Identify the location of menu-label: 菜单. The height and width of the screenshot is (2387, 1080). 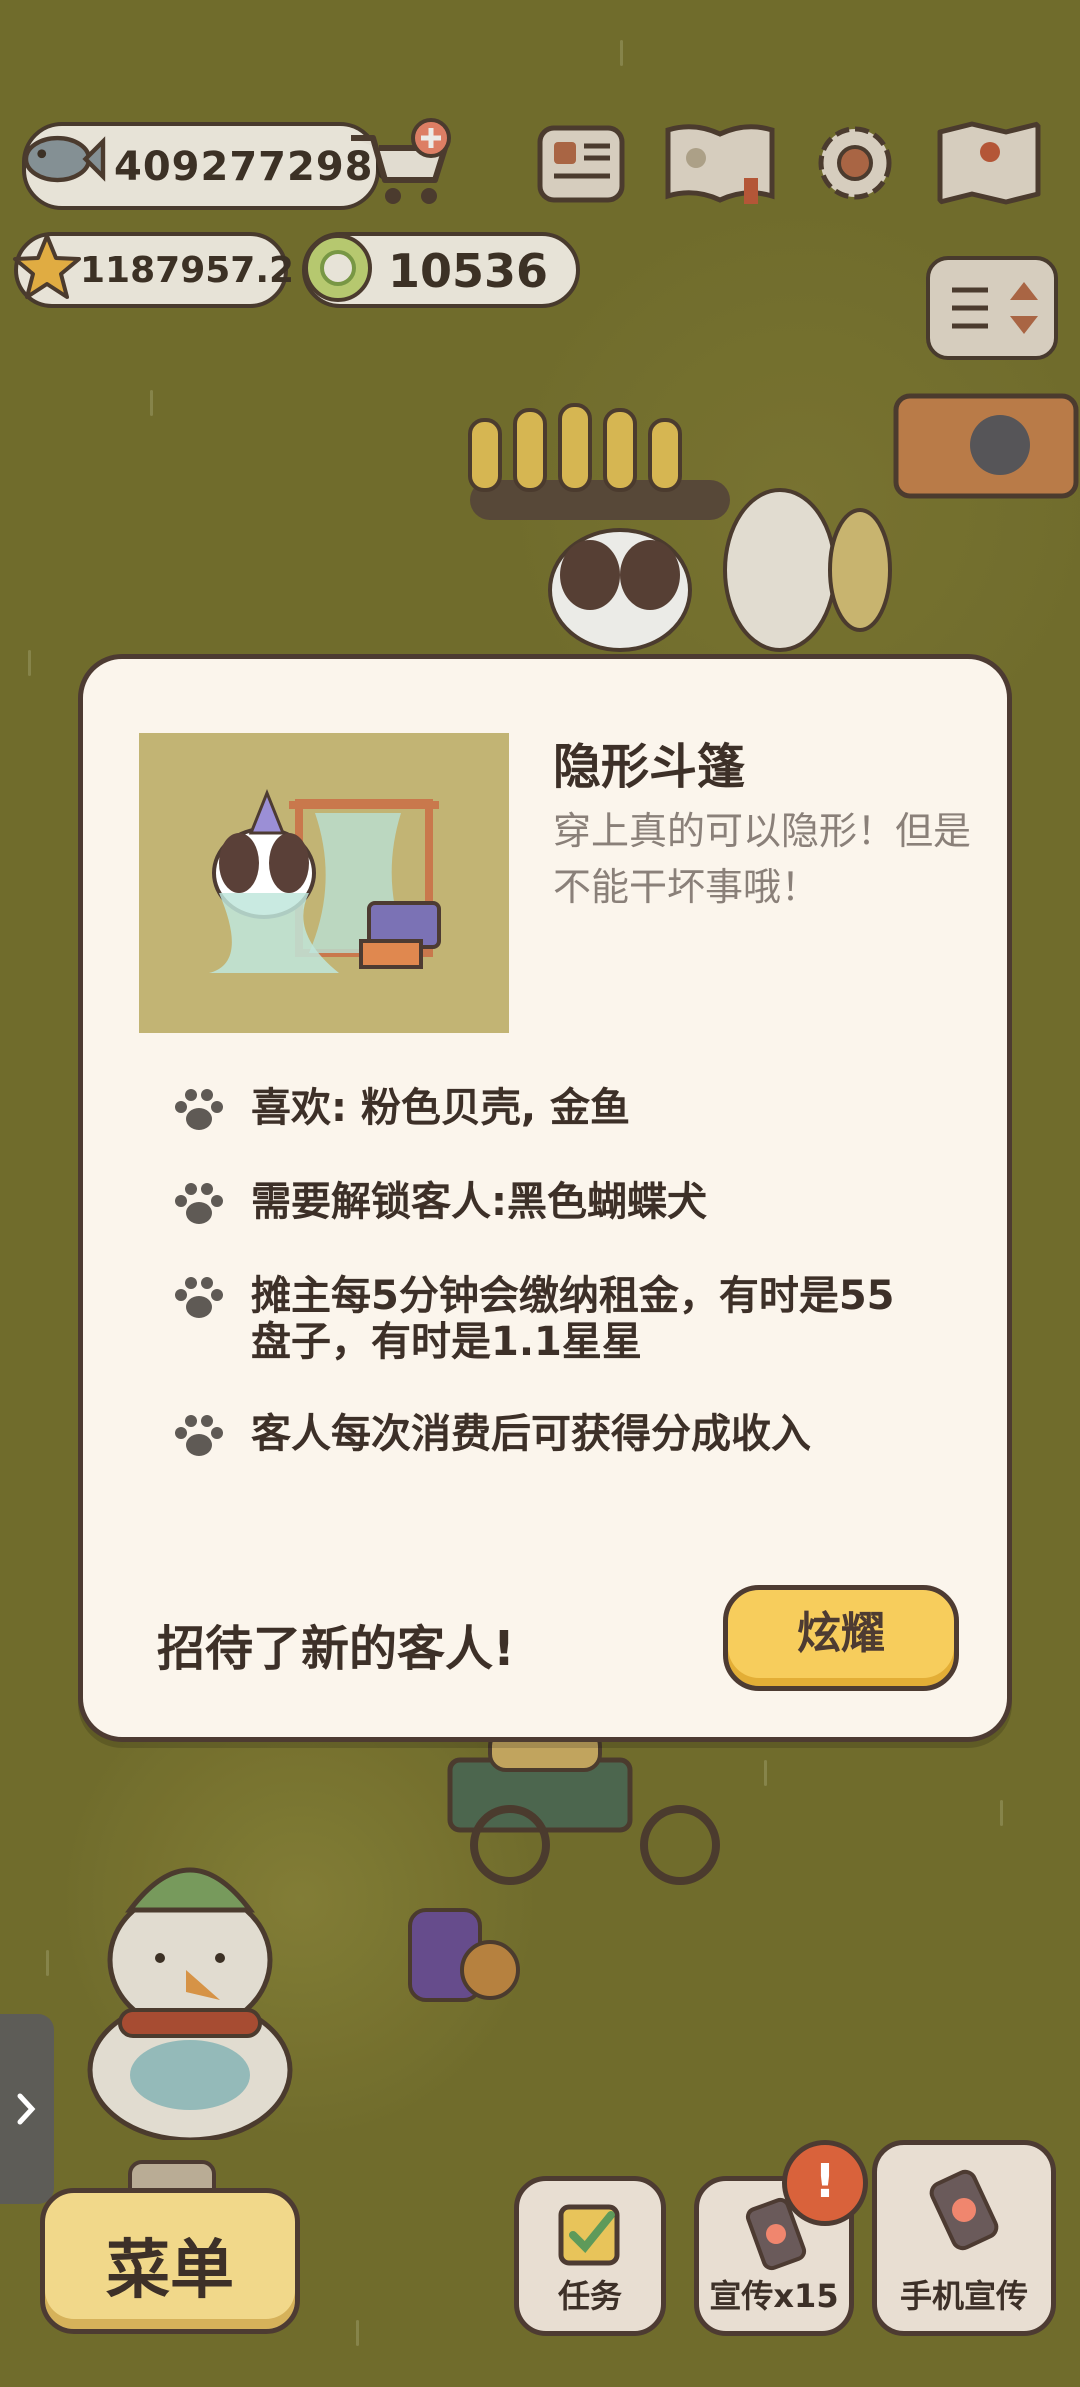
(170, 2271).